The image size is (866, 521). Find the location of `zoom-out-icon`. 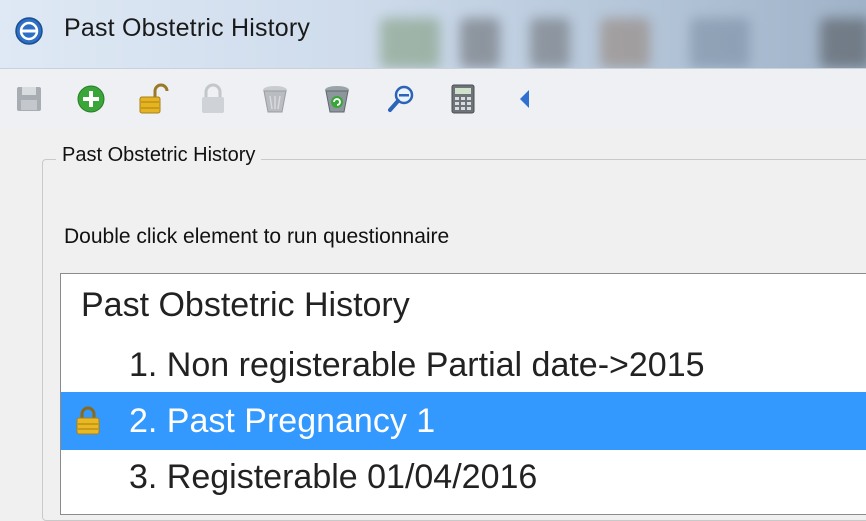

zoom-out-icon is located at coordinates (401, 98).